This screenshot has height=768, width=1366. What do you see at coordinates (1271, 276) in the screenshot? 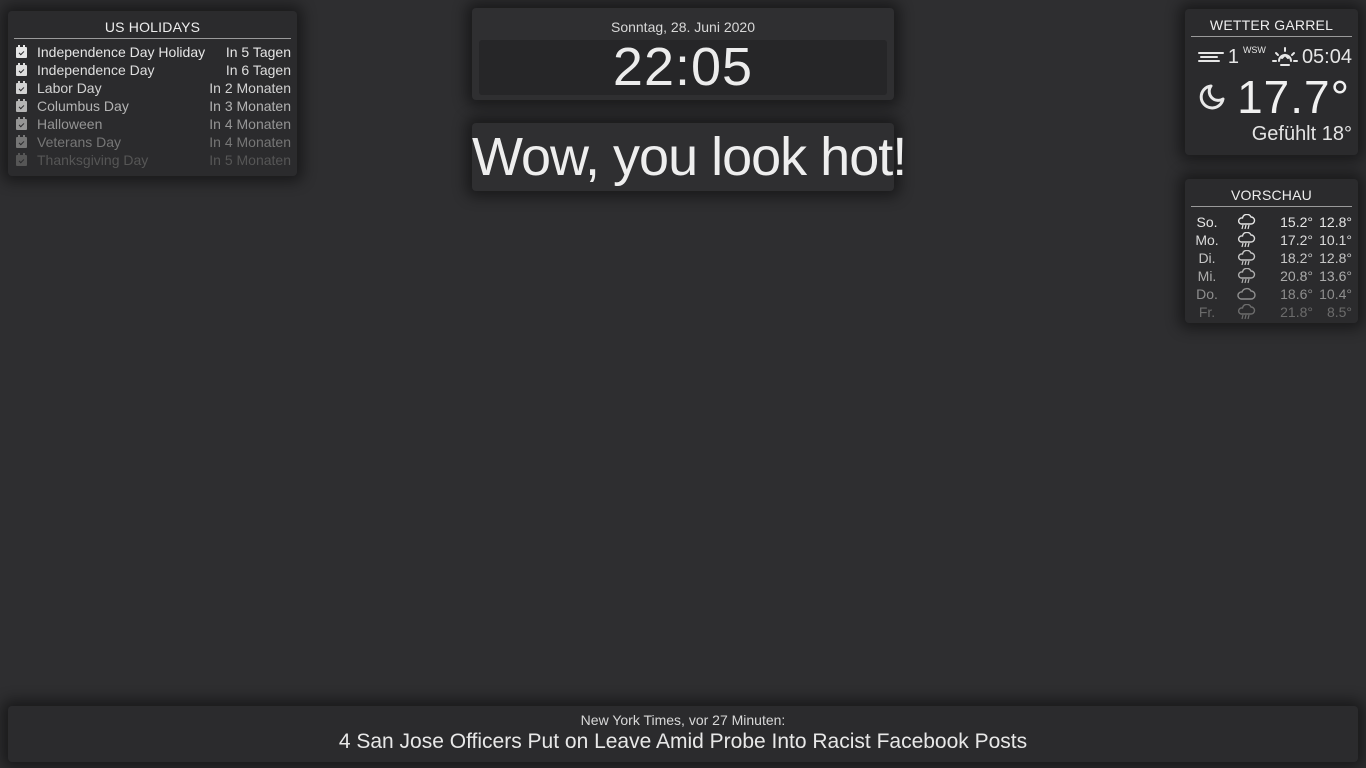
I see `forecast-row: Mi. 20.8° 13.6°` at bounding box center [1271, 276].